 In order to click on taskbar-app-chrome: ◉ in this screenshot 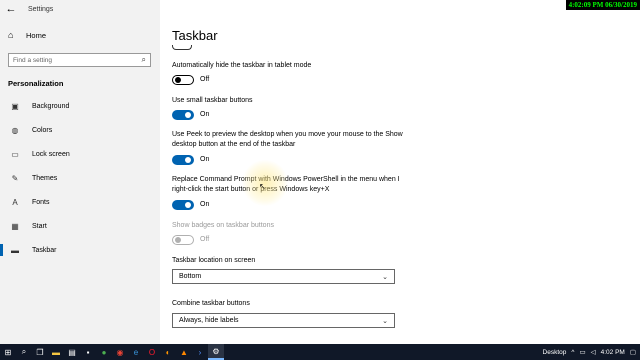, I will do `click(120, 352)`.